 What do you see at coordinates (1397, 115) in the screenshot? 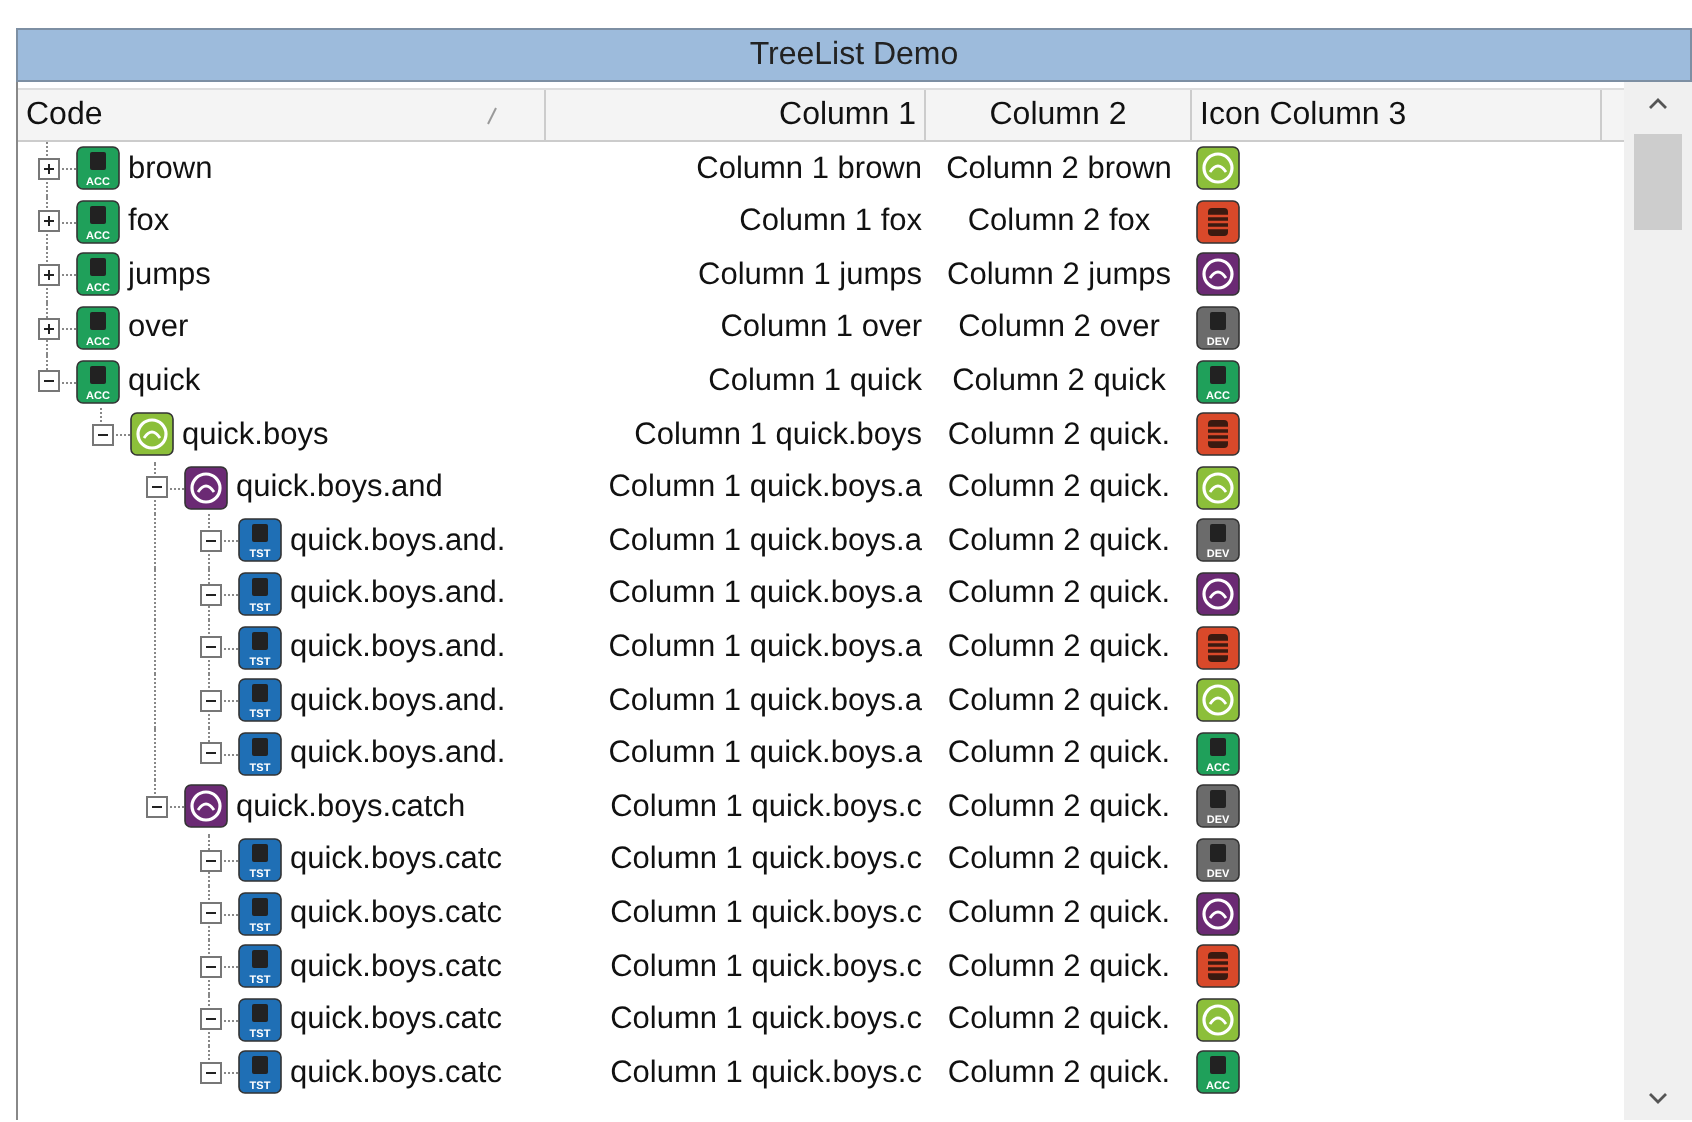
I see `column-header: Icon Column 3` at bounding box center [1397, 115].